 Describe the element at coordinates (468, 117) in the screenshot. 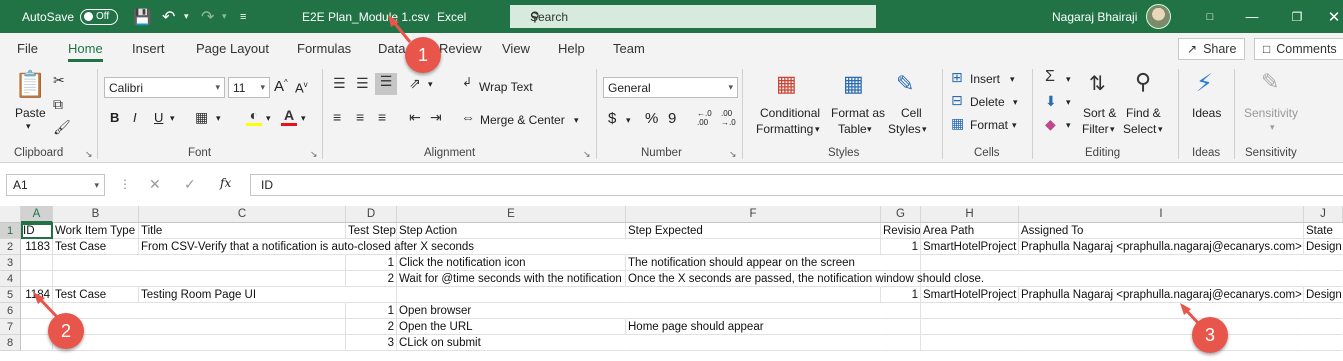

I see `merge-icon: ⇔` at that location.